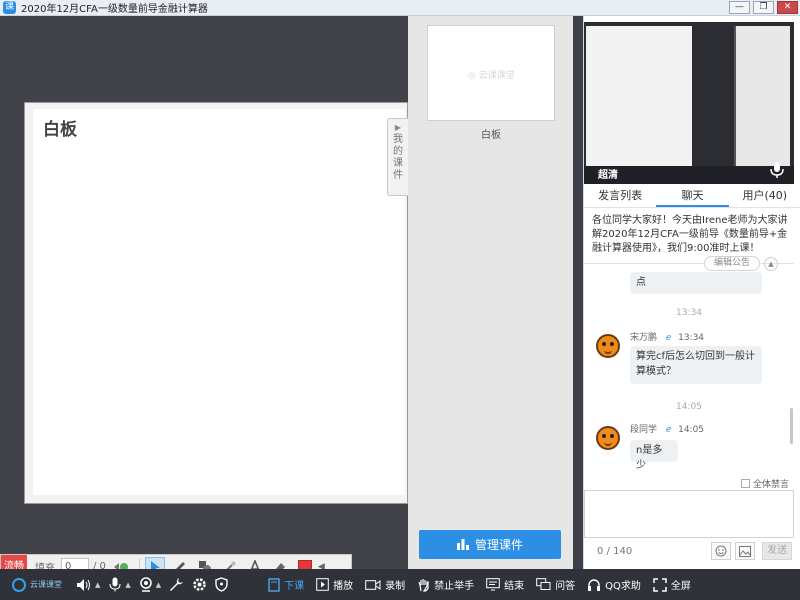 This screenshot has height=600, width=800. I want to click on mute-all-label: 全体禁言, so click(771, 485).